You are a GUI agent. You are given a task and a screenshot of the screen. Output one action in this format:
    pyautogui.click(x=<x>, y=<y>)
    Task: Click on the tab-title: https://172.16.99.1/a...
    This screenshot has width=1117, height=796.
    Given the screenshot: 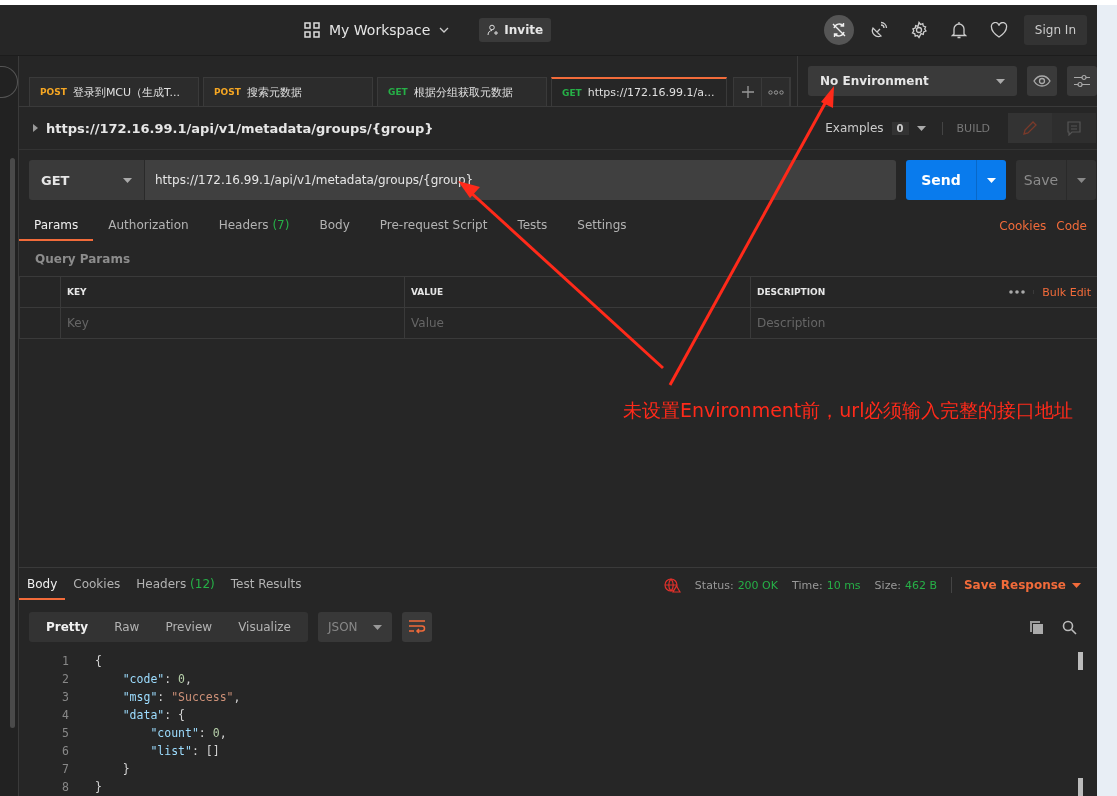 What is the action you would take?
    pyautogui.click(x=651, y=92)
    